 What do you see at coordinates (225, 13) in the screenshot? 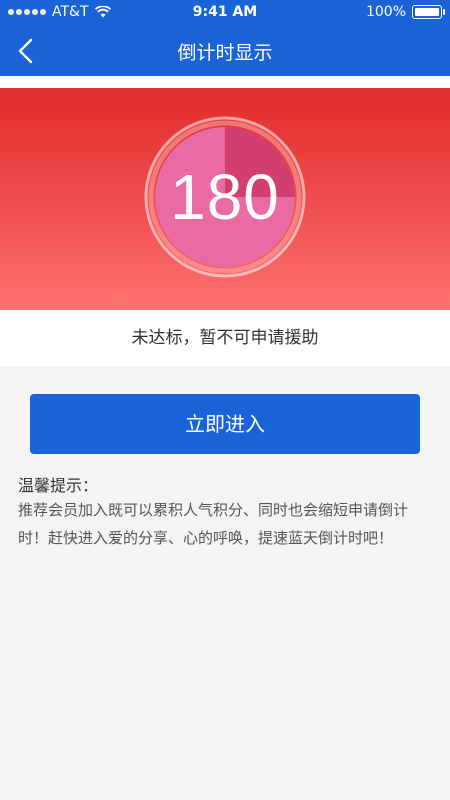
I see `status-bar: AT&T 9:41 AM 100%` at bounding box center [225, 13].